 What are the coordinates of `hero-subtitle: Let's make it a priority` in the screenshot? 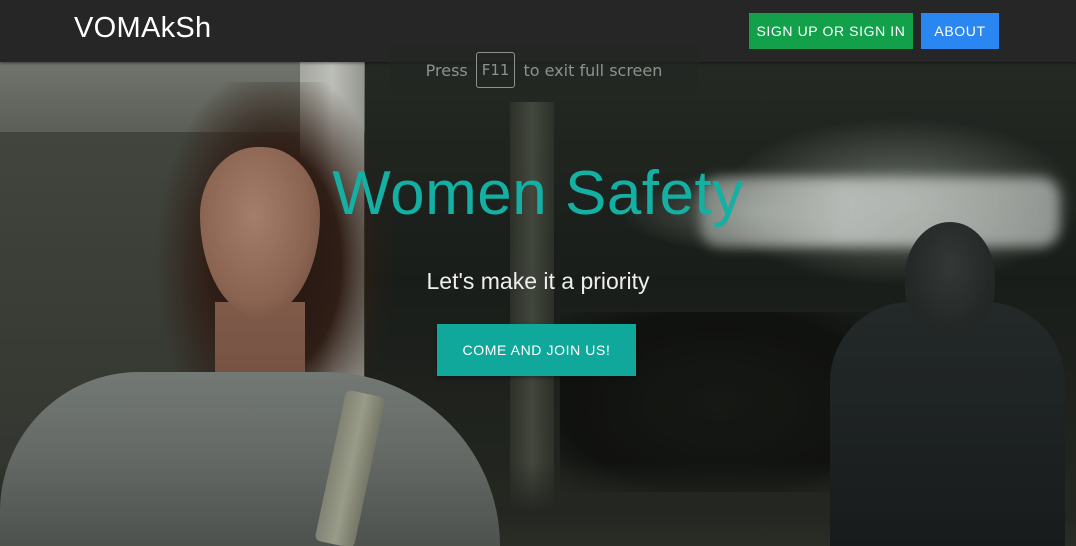 It's located at (538, 281).